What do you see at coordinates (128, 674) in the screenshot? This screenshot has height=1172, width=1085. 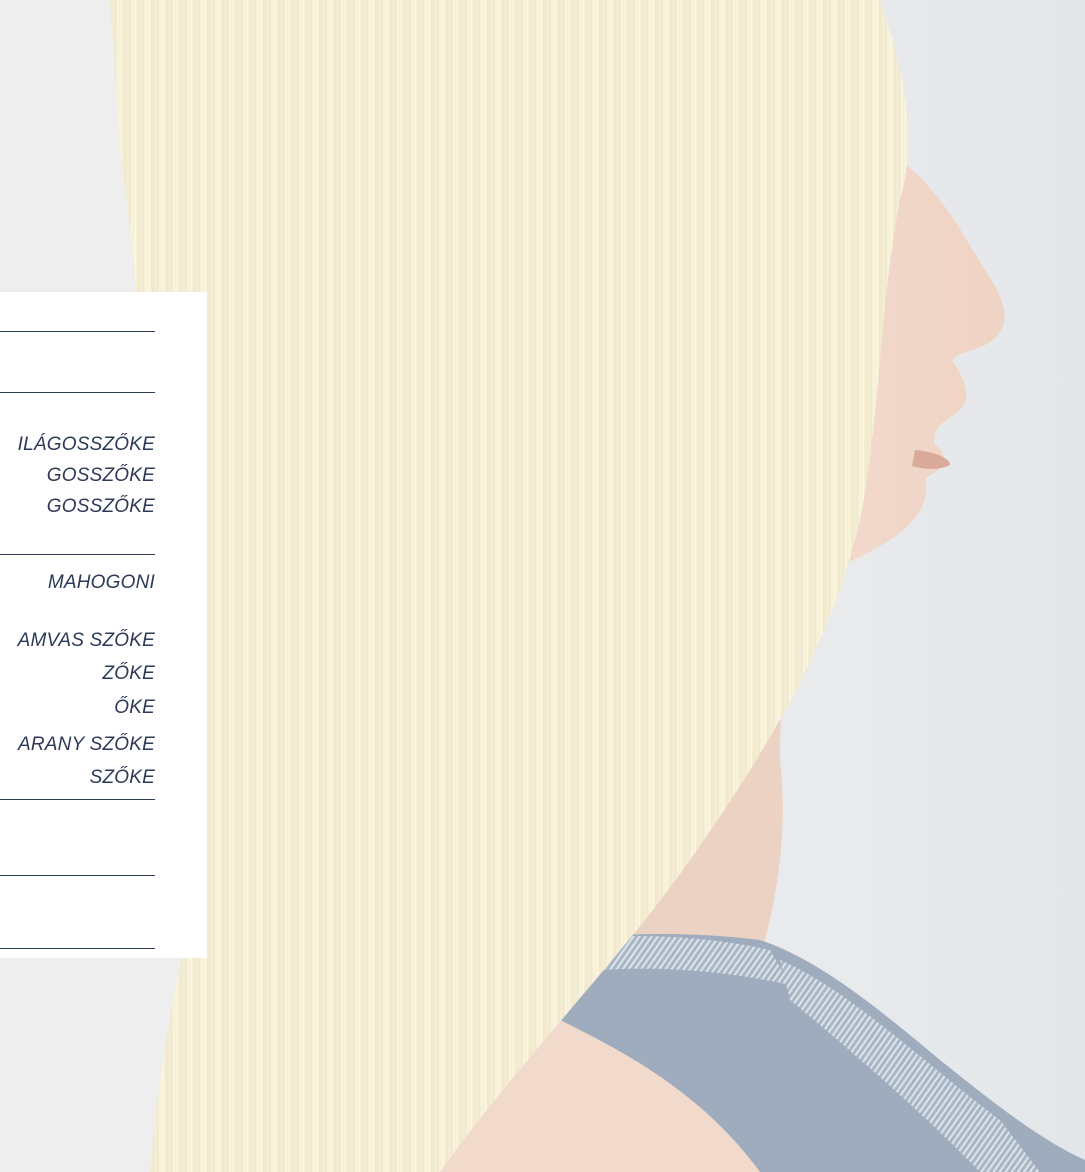 I see `shade-item: ZŐKE` at bounding box center [128, 674].